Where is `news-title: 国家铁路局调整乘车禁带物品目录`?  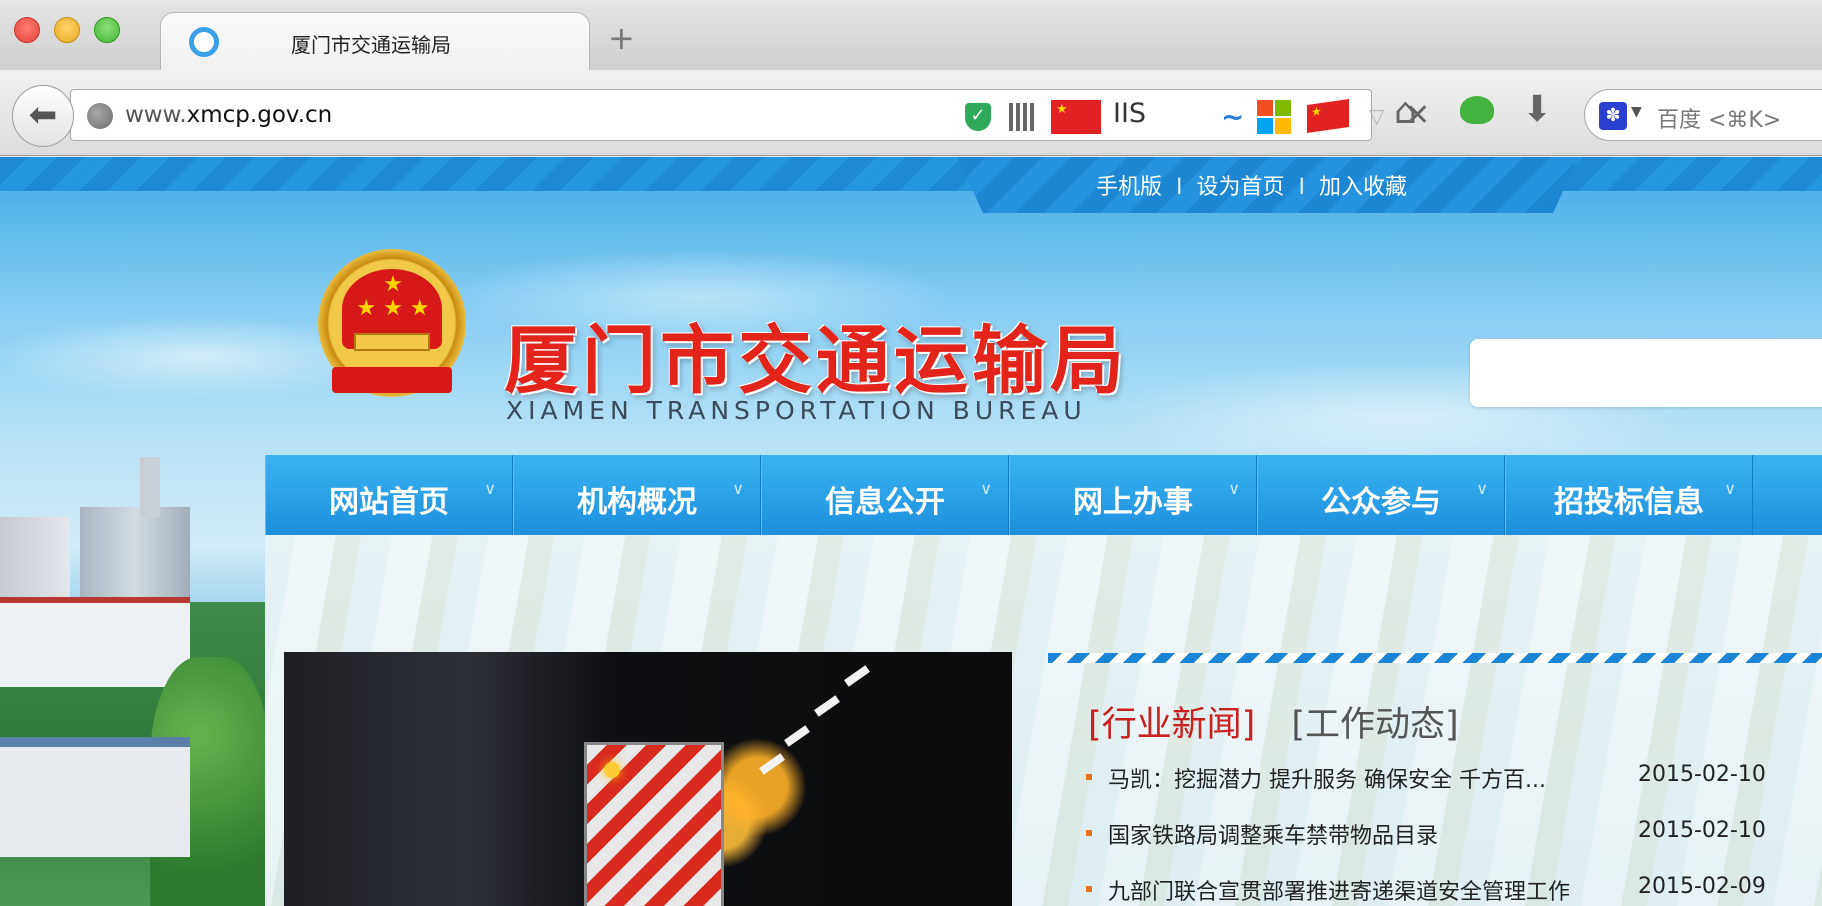
news-title: 国家铁路局调整乘车禁带物品目录 is located at coordinates (1273, 834).